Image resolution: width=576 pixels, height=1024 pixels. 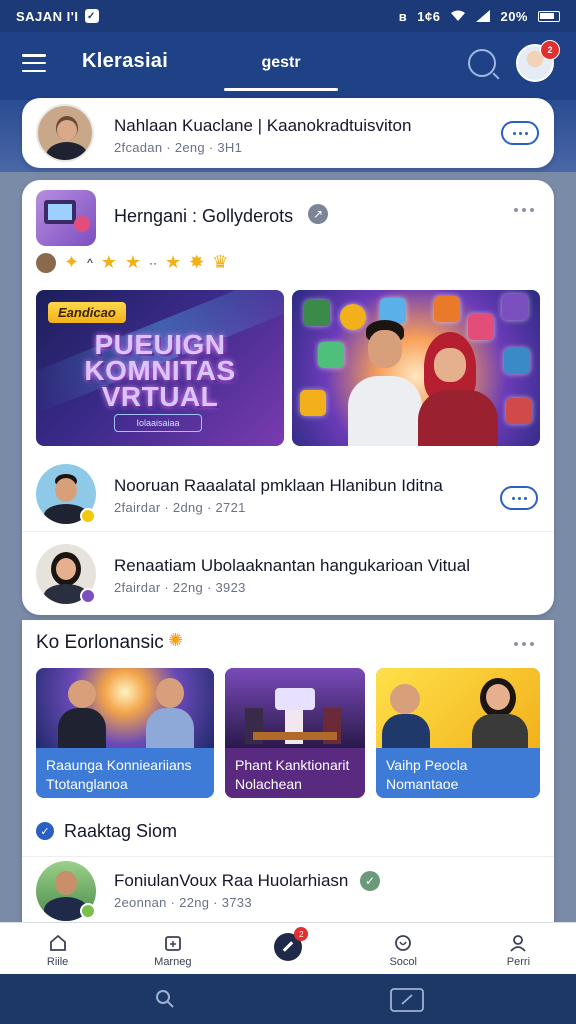 I want to click on content-tile: Raaunga Konnieariians Ttotanglanoa, so click(x=125, y=733).